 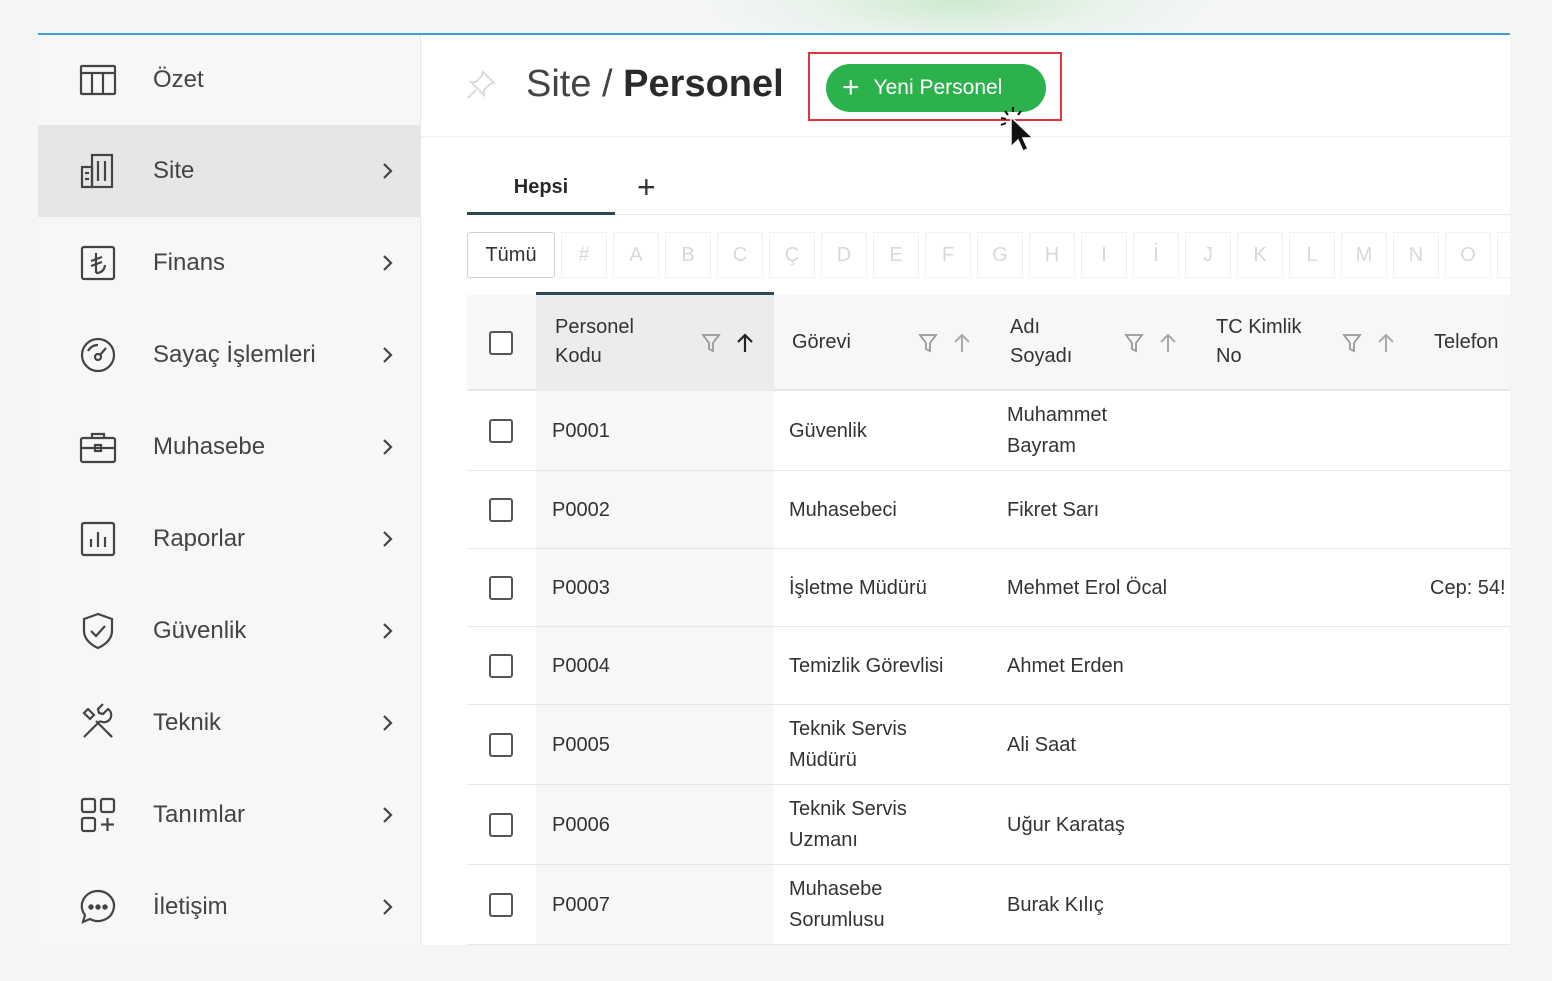 What do you see at coordinates (948, 255) in the screenshot?
I see `alpha-letter-button: F` at bounding box center [948, 255].